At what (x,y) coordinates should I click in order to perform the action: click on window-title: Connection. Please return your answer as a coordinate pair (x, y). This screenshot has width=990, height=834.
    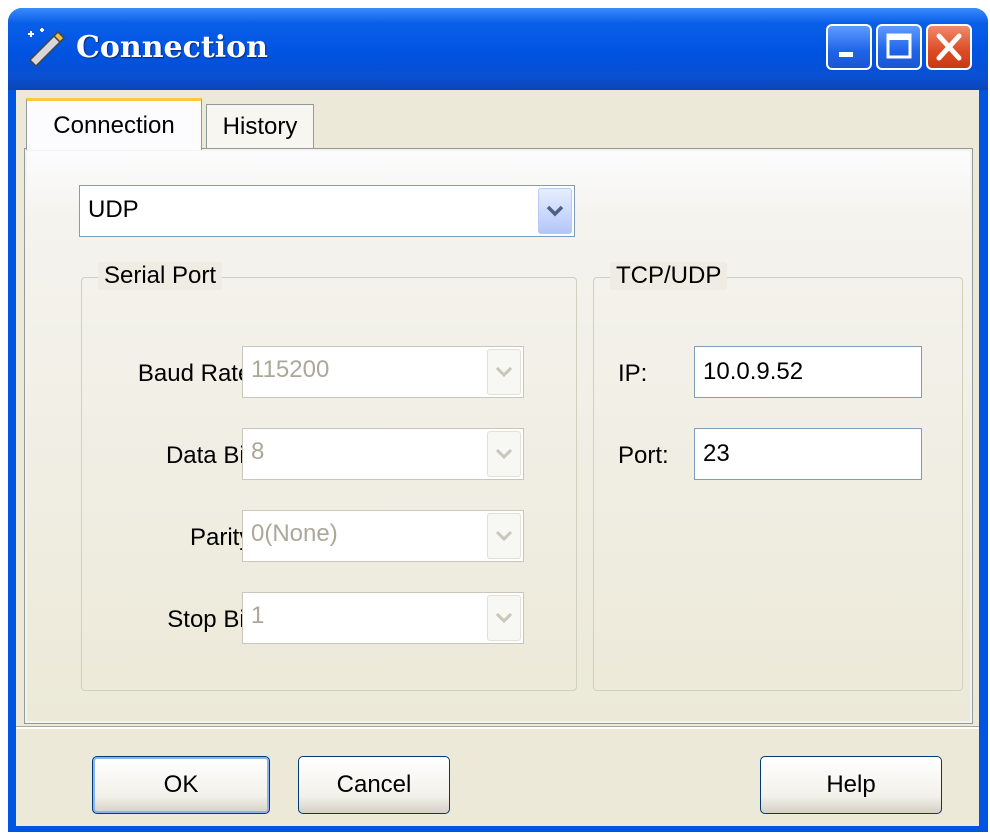
    Looking at the image, I should click on (172, 47).